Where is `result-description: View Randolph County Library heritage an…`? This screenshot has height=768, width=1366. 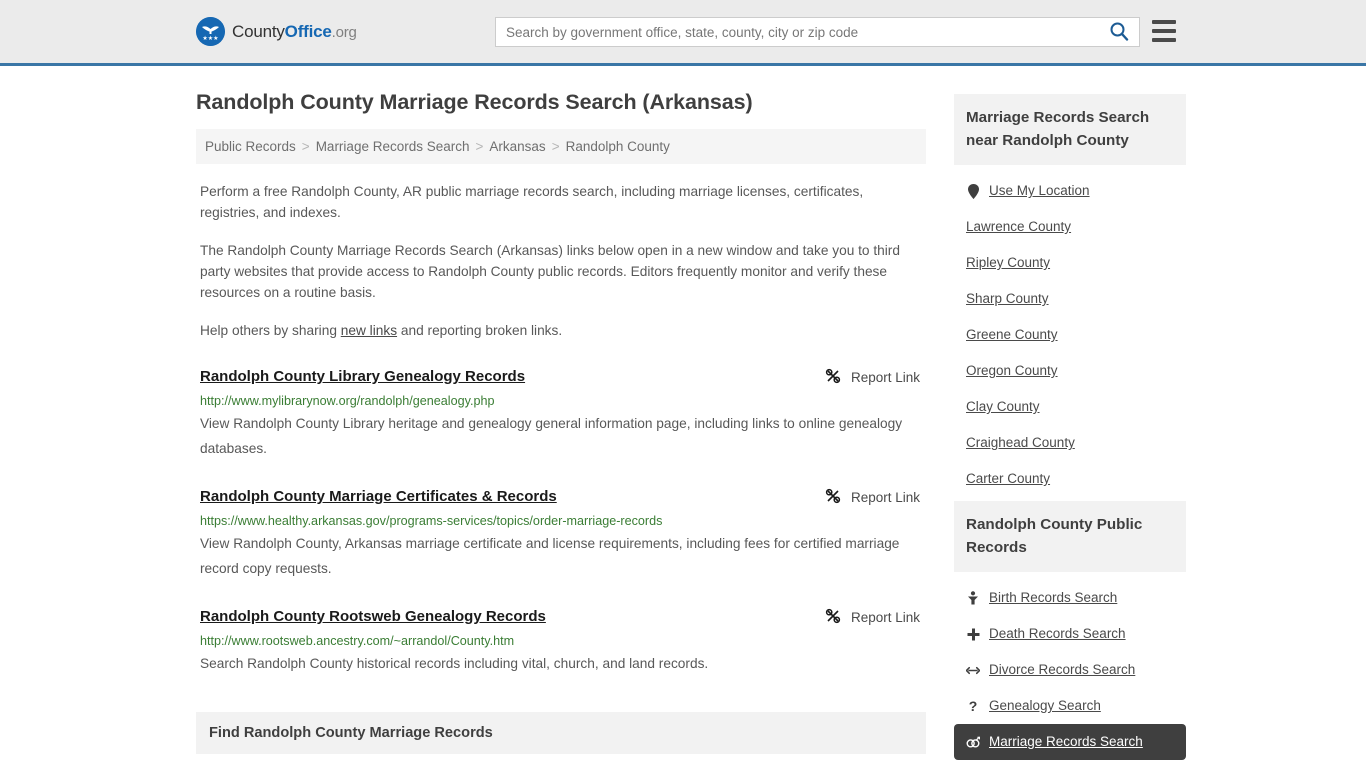
result-description: View Randolph County Library heritage an… is located at coordinates (551, 436).